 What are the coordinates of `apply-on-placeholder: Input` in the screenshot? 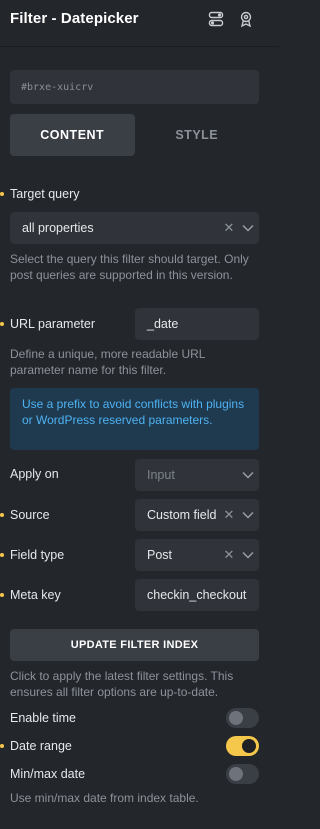 It's located at (161, 475).